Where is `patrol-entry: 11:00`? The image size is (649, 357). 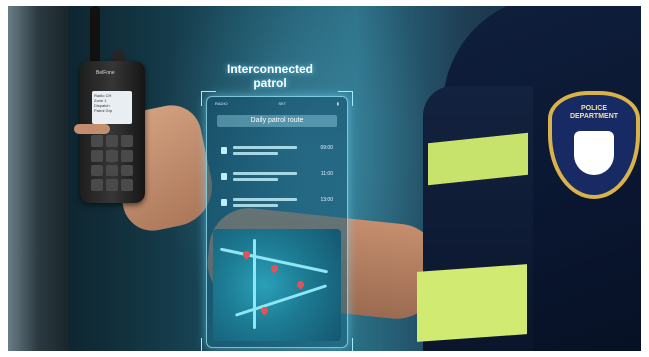
patrol-entry: 11:00 is located at coordinates (277, 181).